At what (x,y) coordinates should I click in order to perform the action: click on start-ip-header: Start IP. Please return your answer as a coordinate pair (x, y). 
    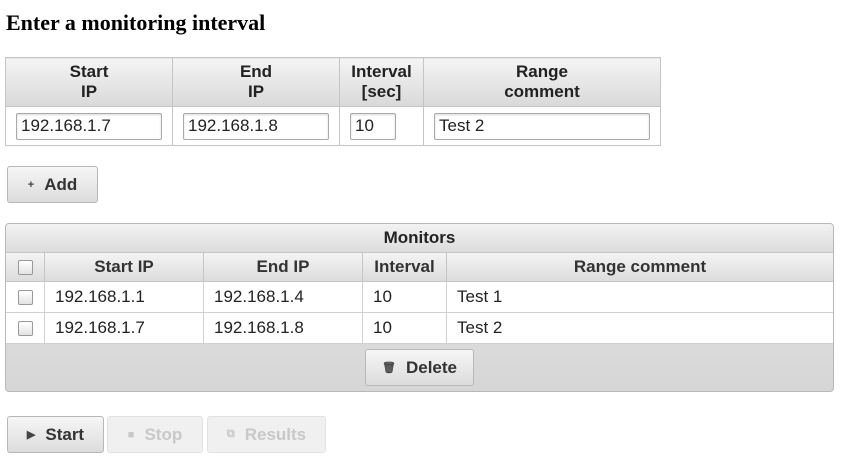
    Looking at the image, I should click on (89, 82).